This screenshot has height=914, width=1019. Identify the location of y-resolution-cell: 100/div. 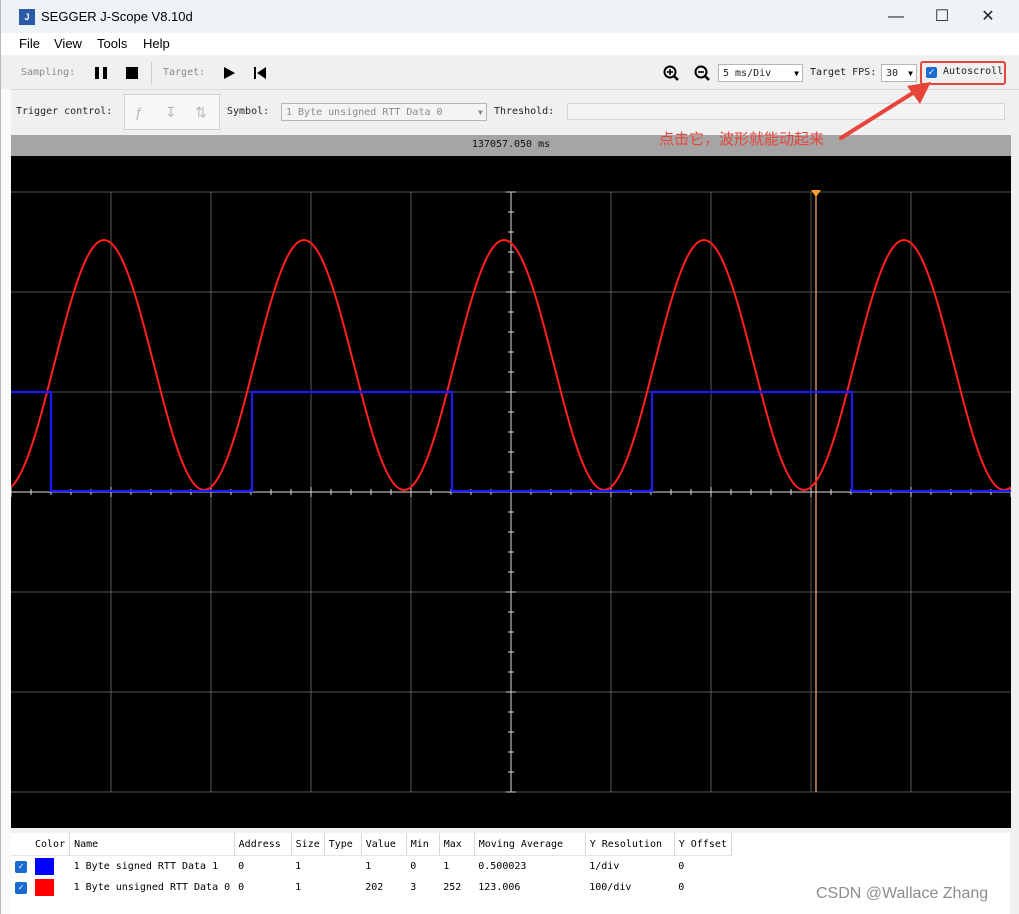
(629, 887).